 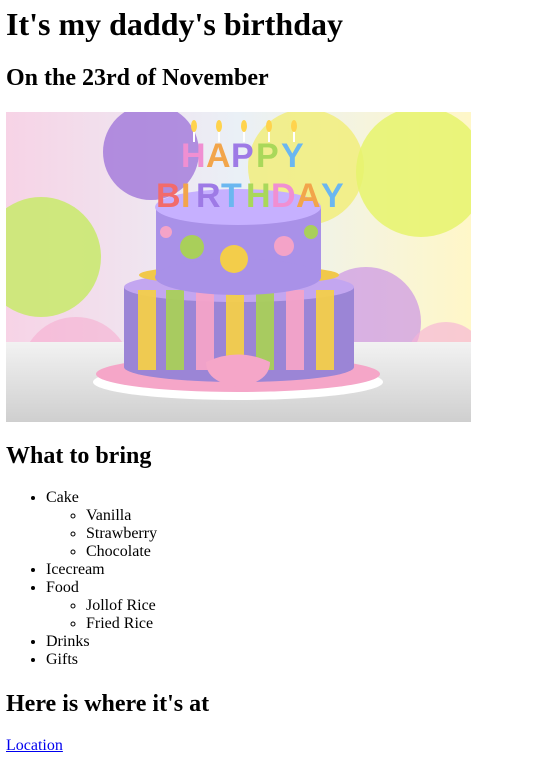 What do you see at coordinates (108, 704) in the screenshot?
I see `where-heading: Here is where it's at` at bounding box center [108, 704].